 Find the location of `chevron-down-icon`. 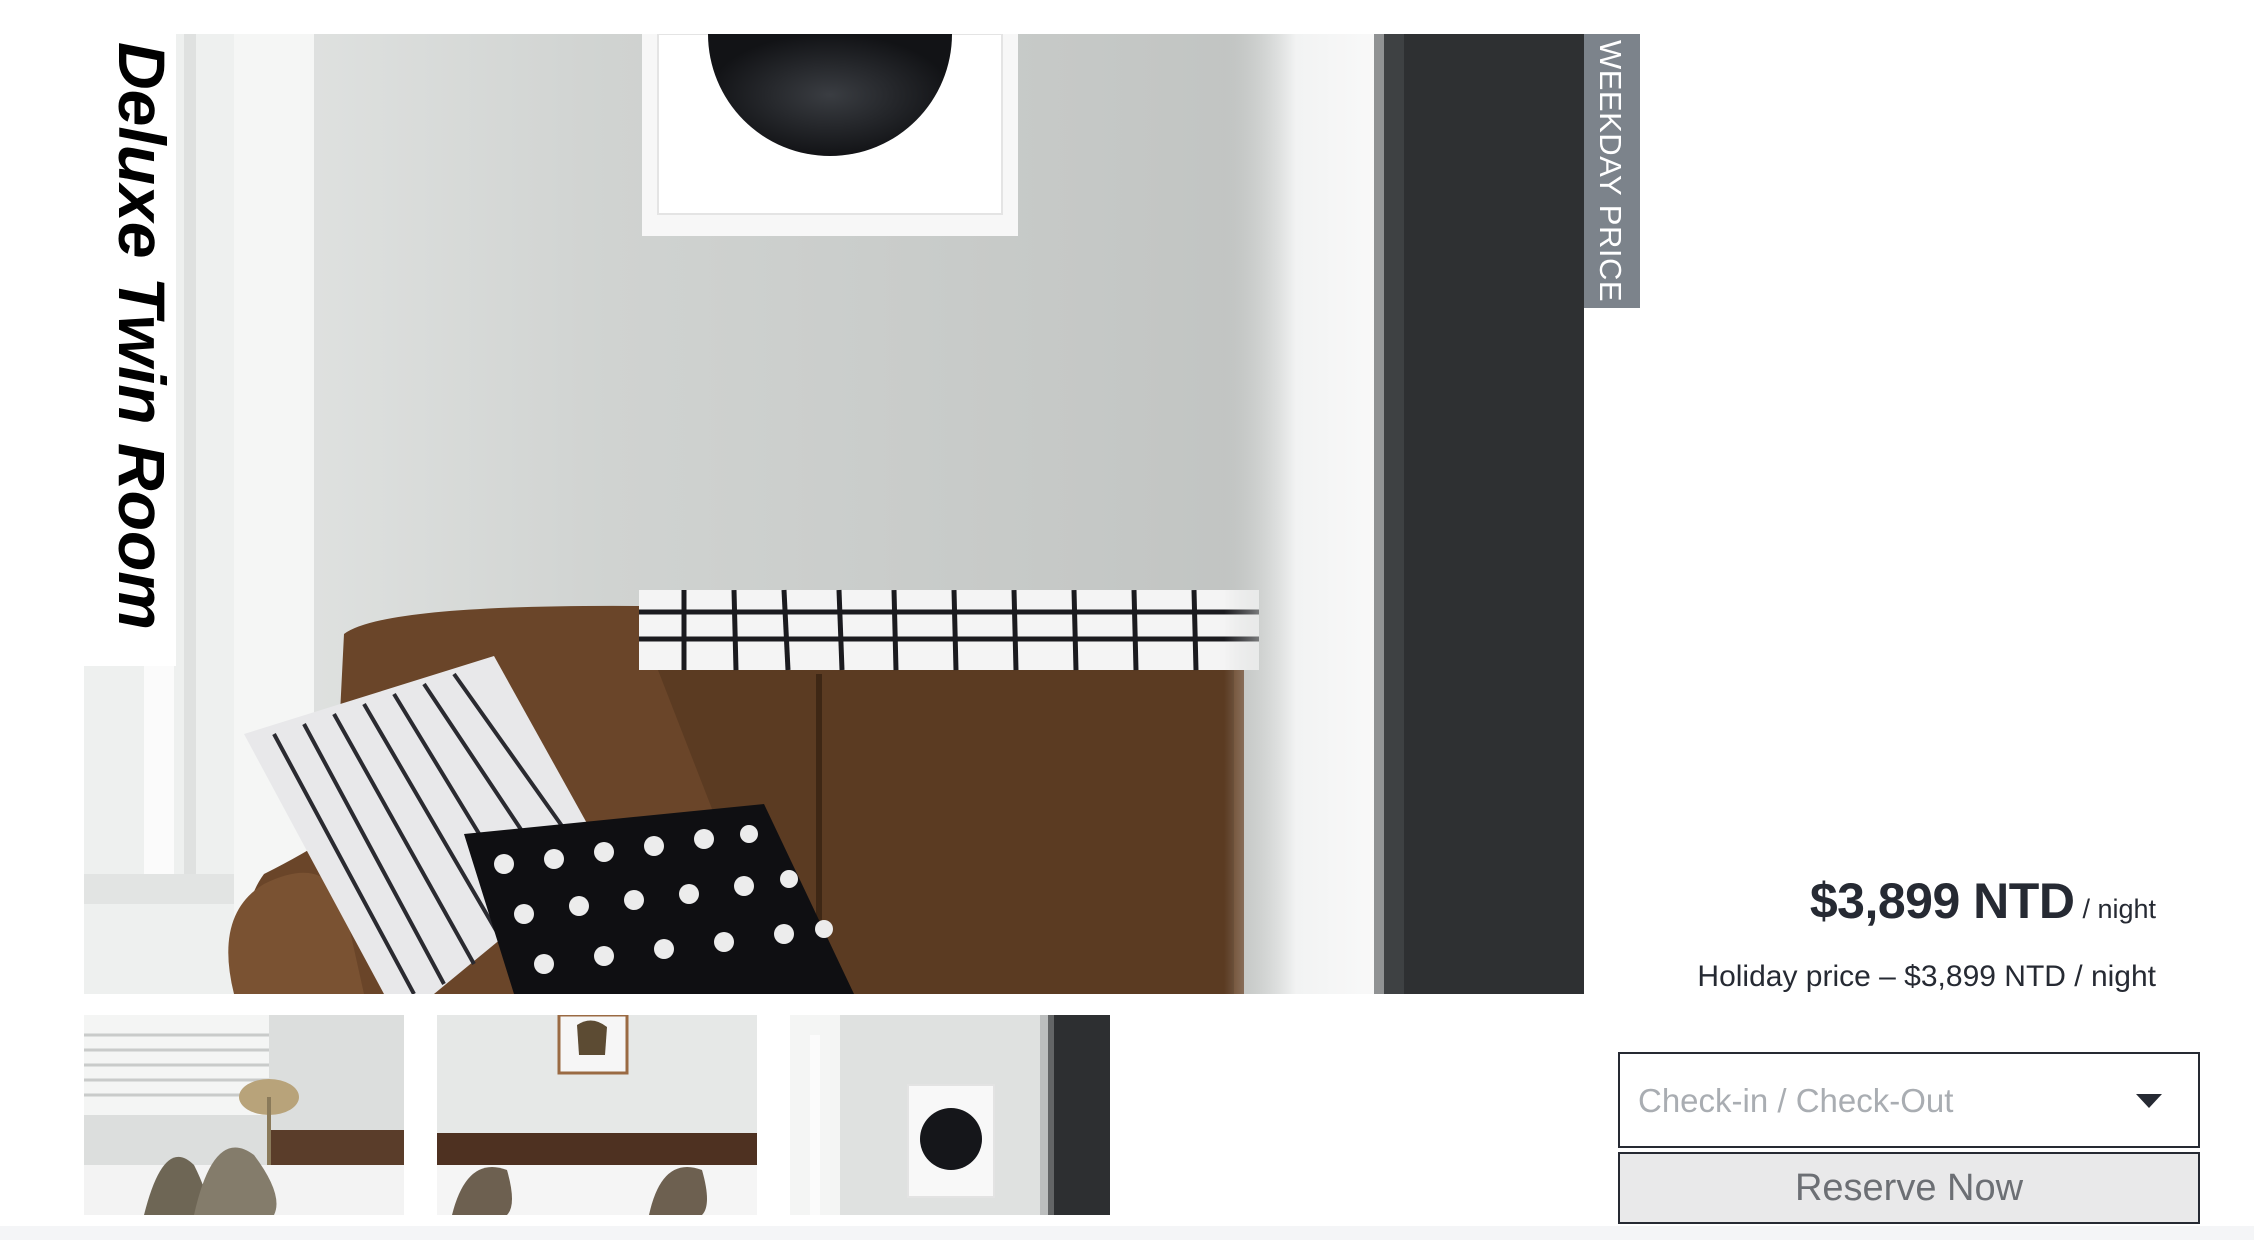

chevron-down-icon is located at coordinates (2149, 1101).